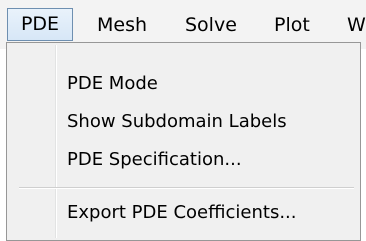 Image resolution: width=366 pixels, height=241 pixels. What do you see at coordinates (56, 141) in the screenshot?
I see `menu-icon-gutter-highlight` at bounding box center [56, 141].